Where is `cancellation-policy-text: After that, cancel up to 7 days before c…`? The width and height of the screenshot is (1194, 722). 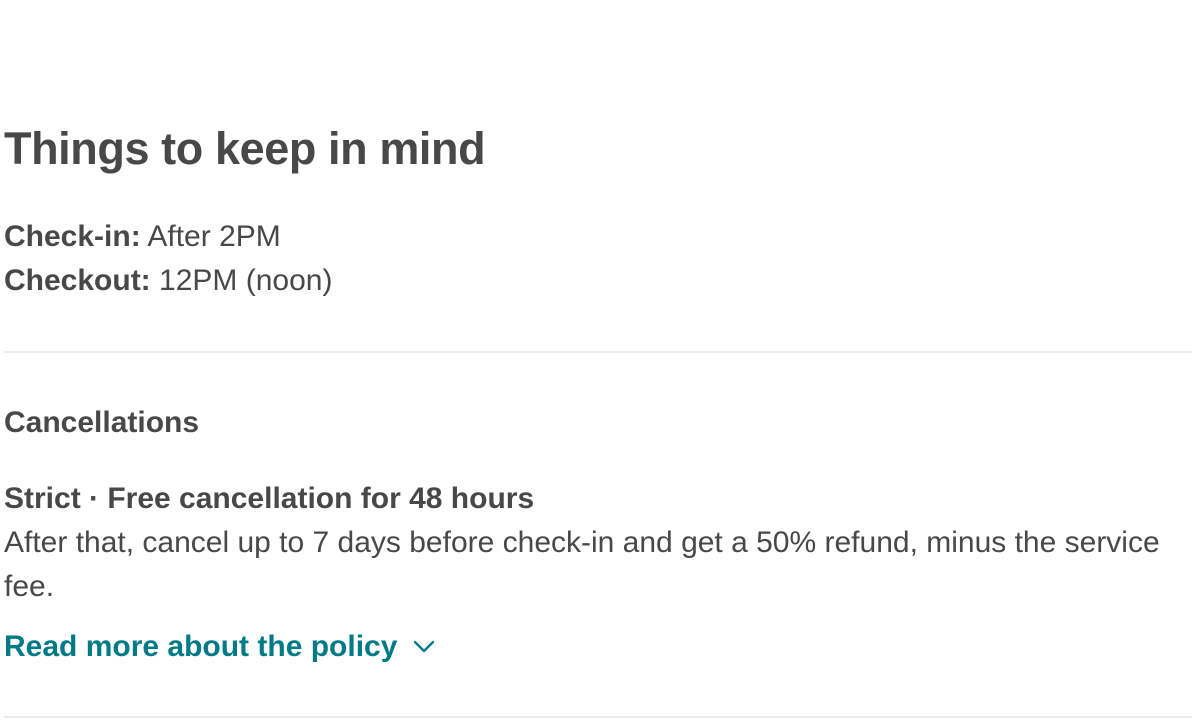 cancellation-policy-text: After that, cancel up to 7 days before c… is located at coordinates (582, 564).